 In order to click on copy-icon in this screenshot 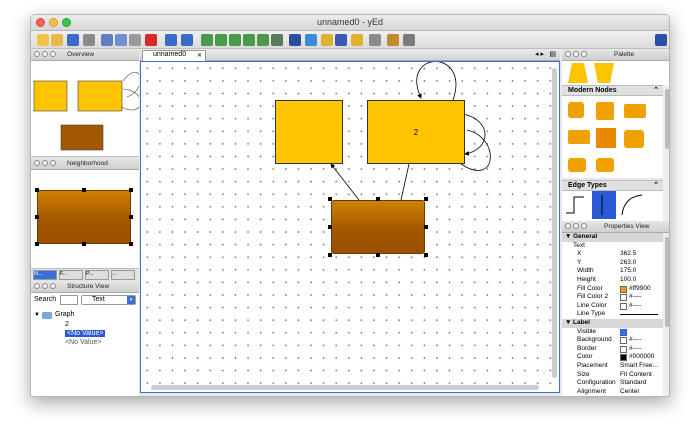, I will do `click(121, 40)`.